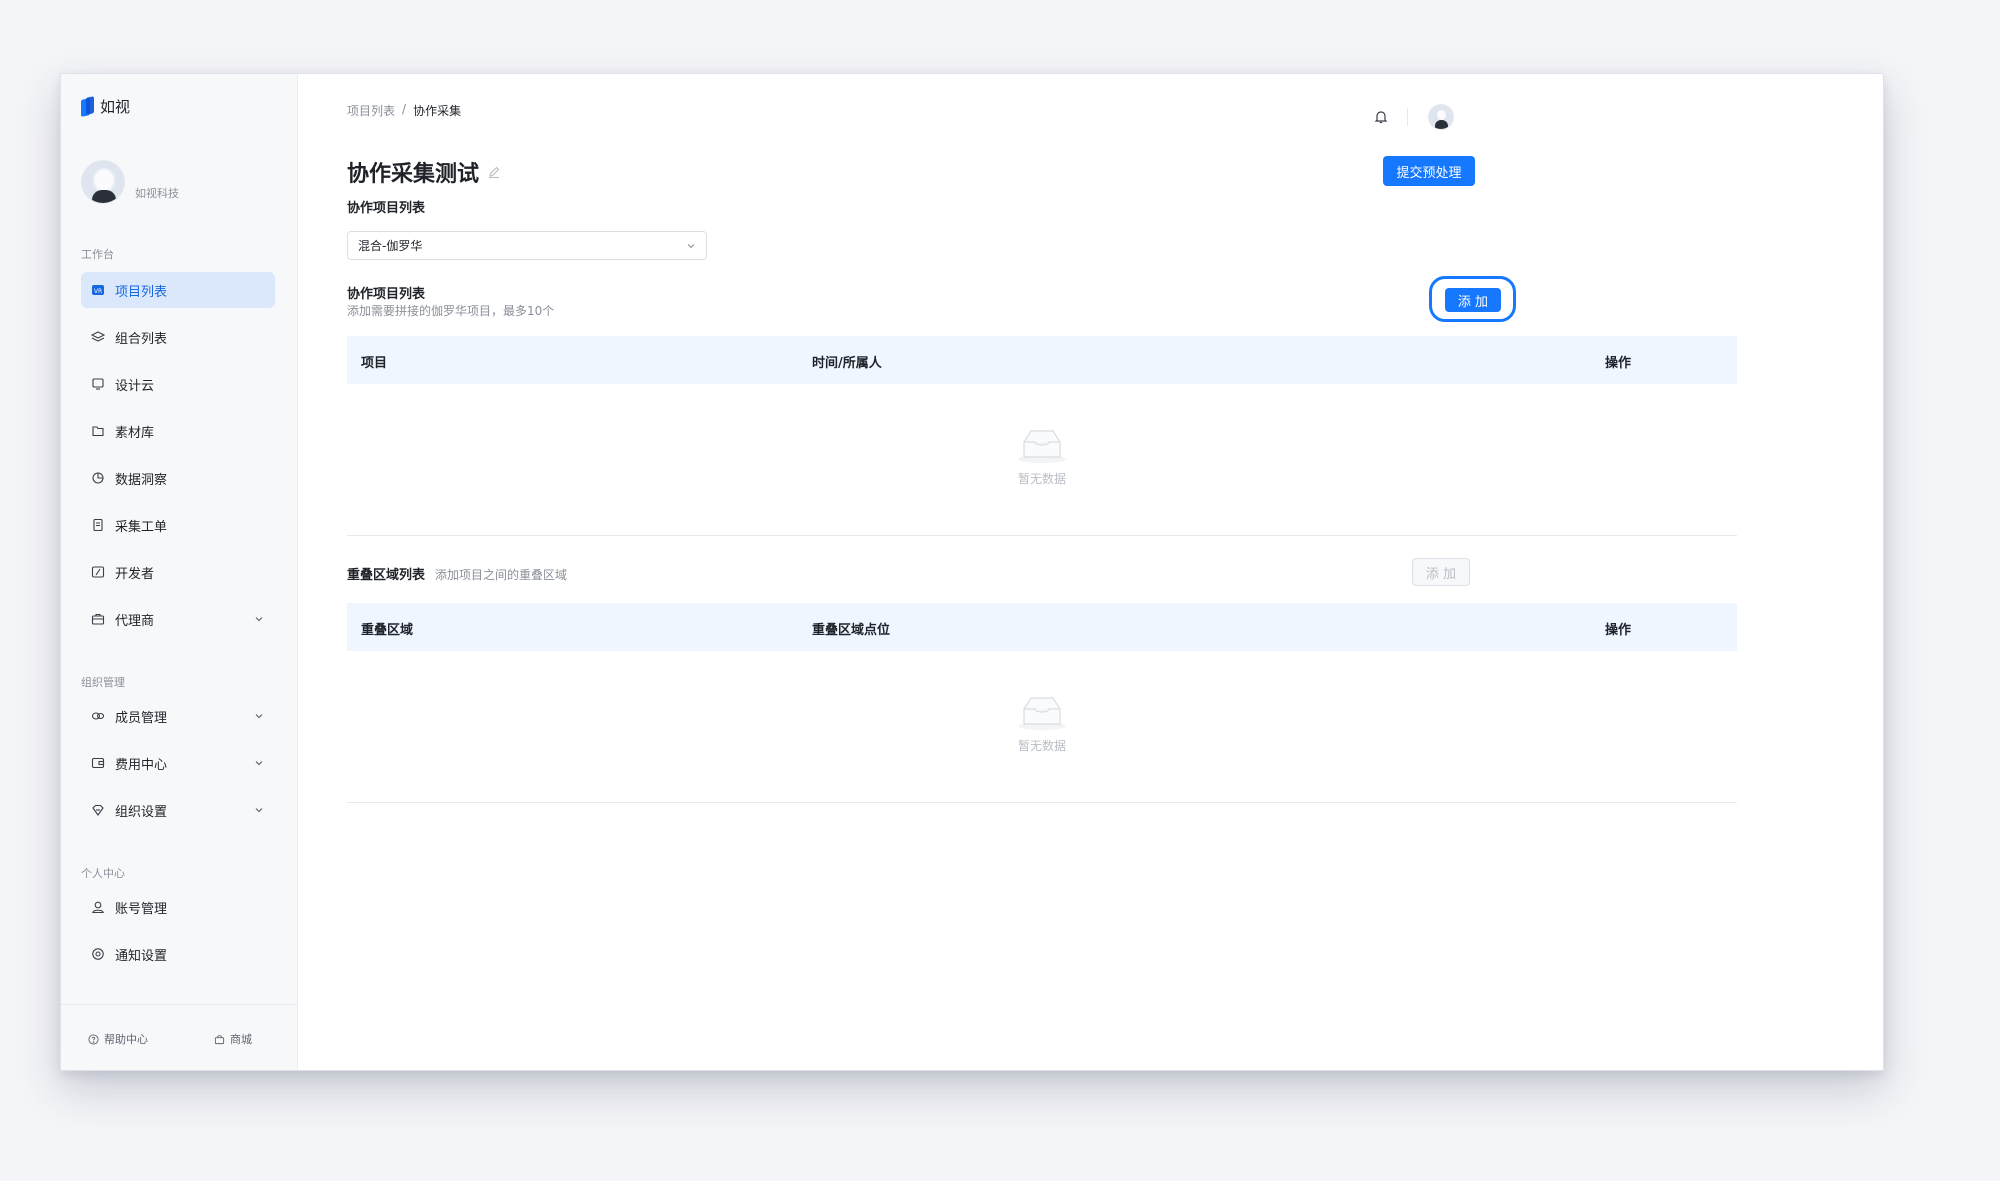 The image size is (2000, 1181). What do you see at coordinates (135, 433) in the screenshot?
I see `sidebar-item-label: 素材库` at bounding box center [135, 433].